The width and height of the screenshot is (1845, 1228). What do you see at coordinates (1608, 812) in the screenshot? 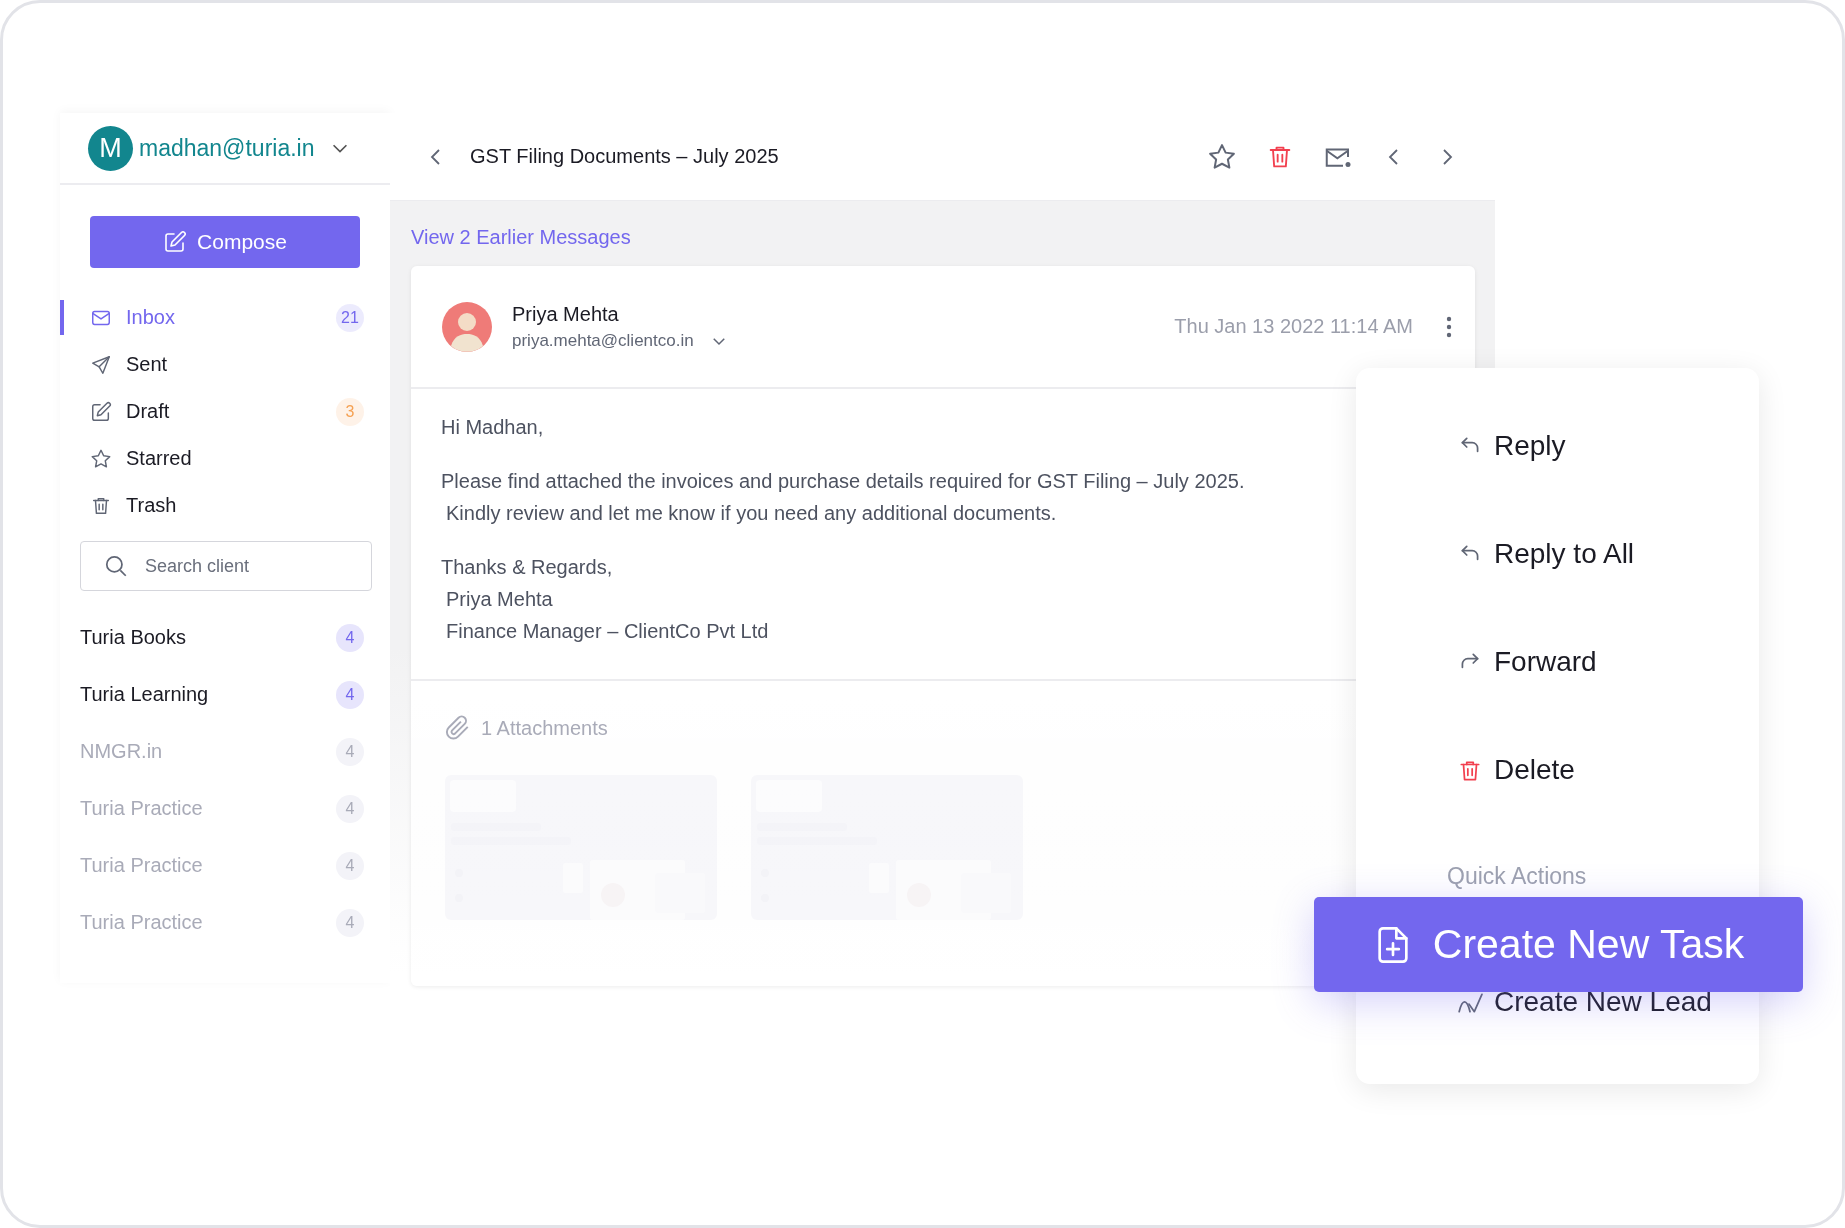
I see `menu-item: Delete` at bounding box center [1608, 812].